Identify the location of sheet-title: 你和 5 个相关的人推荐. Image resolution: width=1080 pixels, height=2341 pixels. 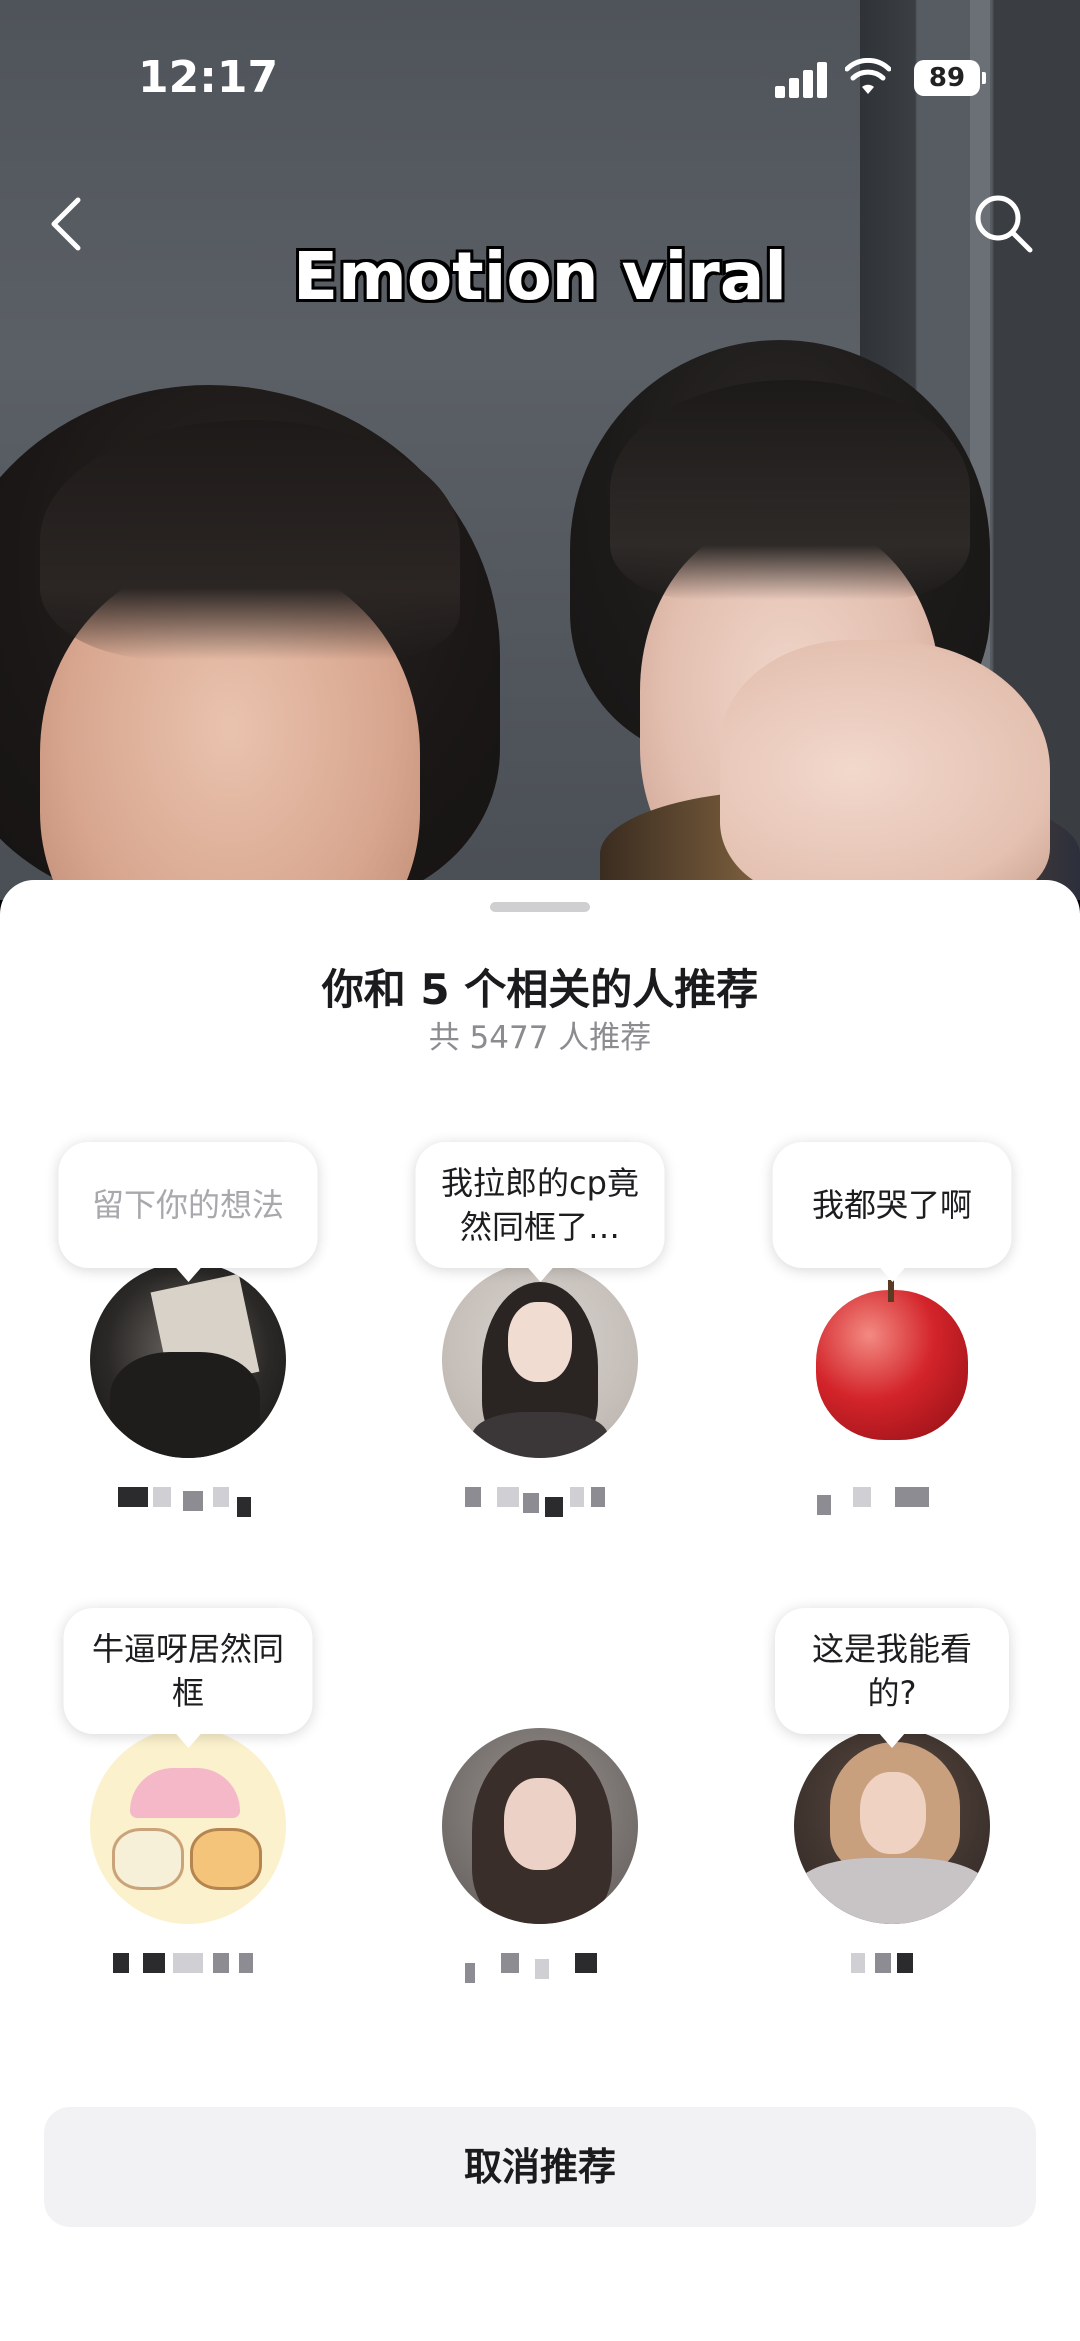
(540, 989).